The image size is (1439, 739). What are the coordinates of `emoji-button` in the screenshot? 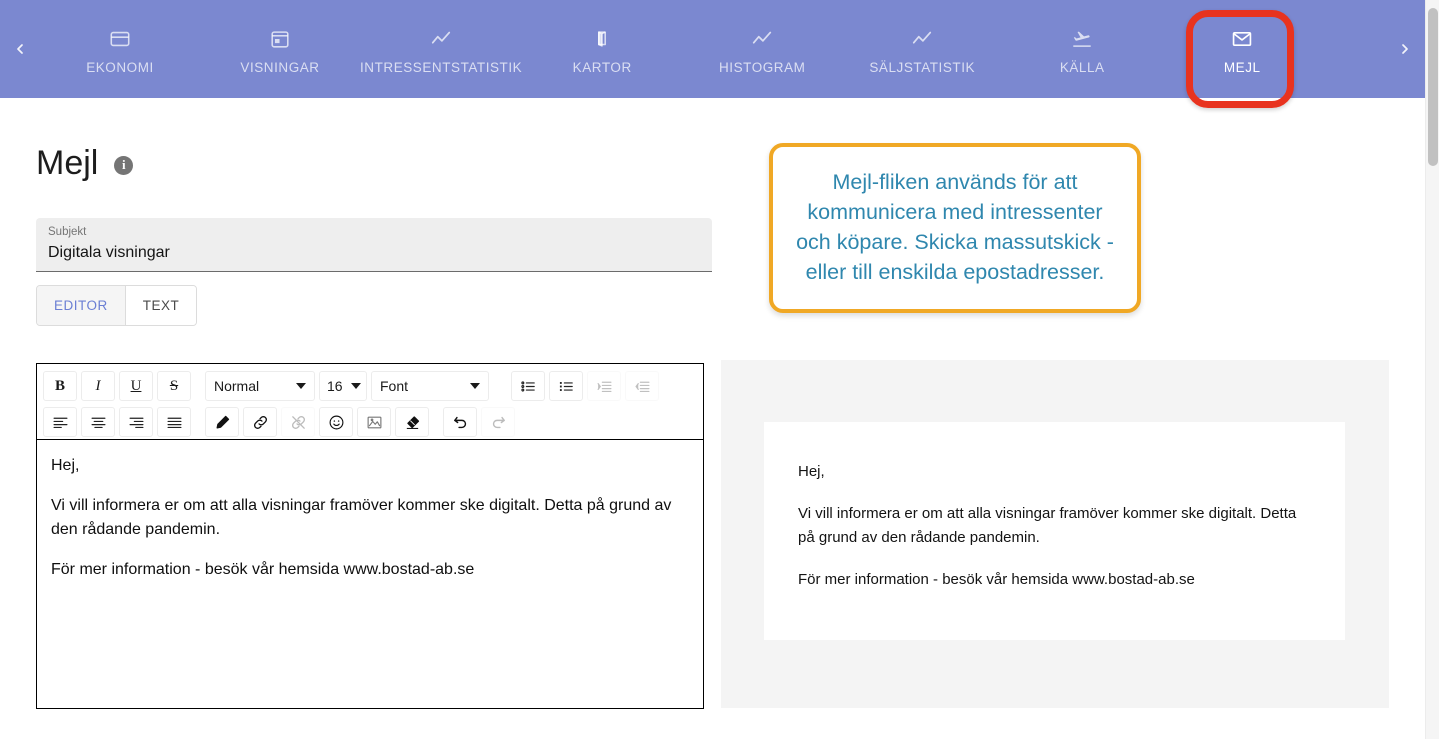 It's located at (336, 422).